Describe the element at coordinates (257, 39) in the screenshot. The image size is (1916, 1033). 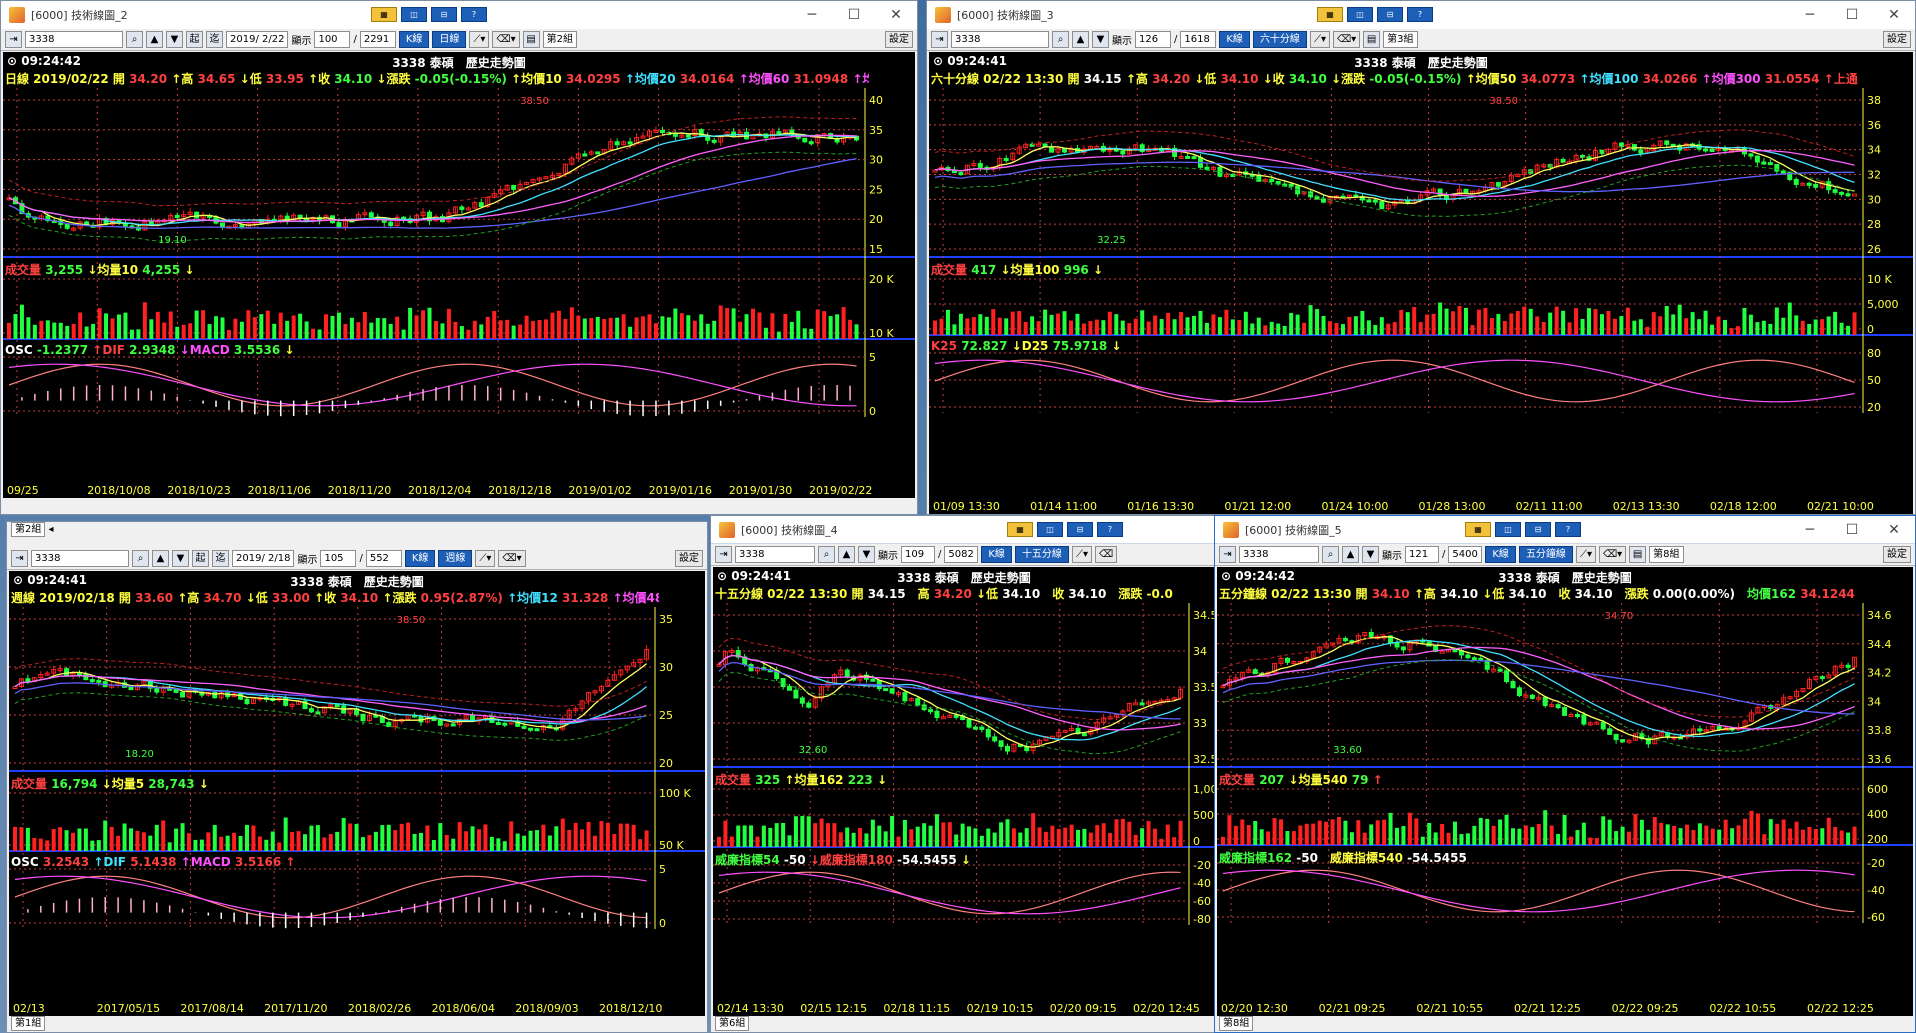
I see `date-select: 2019/ 2/22` at that location.